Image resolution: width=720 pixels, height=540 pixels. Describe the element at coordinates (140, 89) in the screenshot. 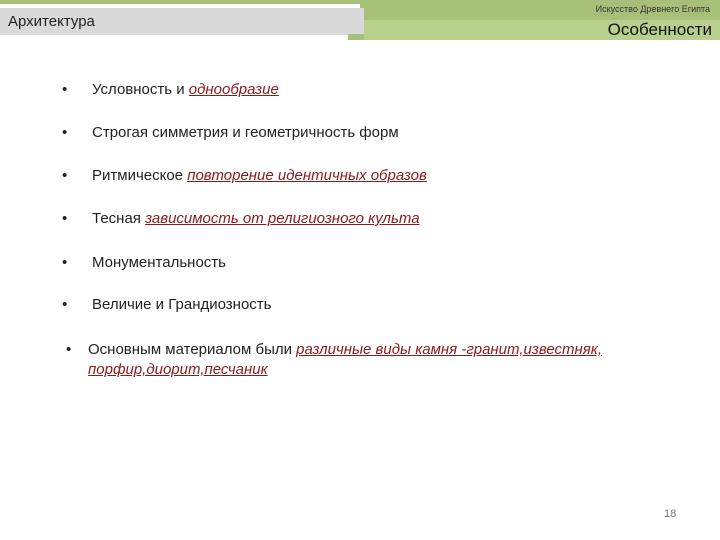

I see `list-item-text: Условность и` at that location.